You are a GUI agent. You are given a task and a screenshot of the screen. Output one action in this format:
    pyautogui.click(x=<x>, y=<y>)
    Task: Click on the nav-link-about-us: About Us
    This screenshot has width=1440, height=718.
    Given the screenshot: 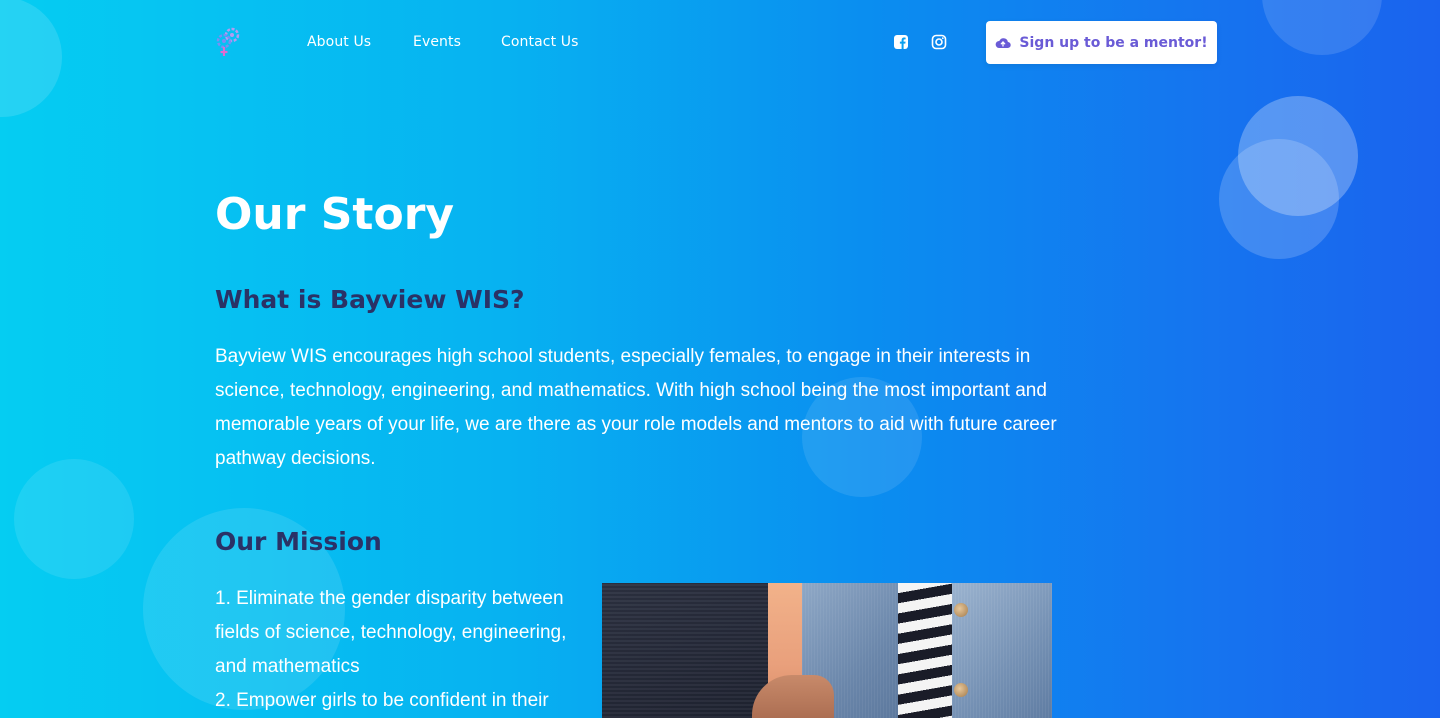 What is the action you would take?
    pyautogui.click(x=339, y=42)
    